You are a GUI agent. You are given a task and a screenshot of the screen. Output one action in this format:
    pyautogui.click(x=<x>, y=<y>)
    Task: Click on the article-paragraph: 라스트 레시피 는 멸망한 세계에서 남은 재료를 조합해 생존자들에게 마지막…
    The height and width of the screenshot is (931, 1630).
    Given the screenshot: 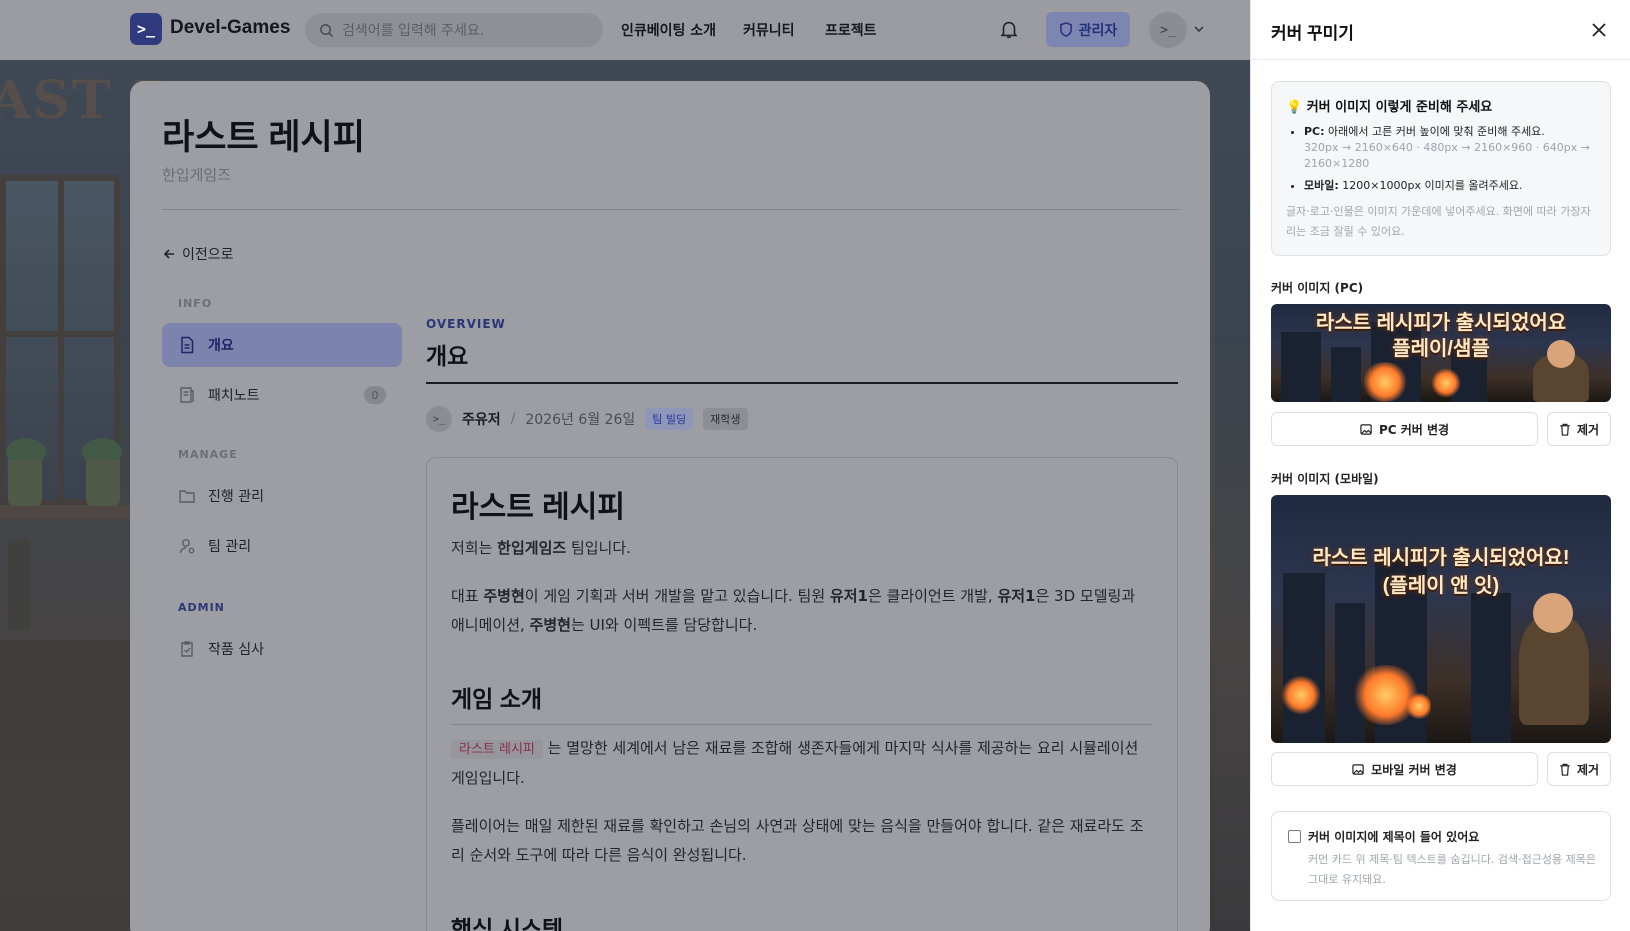 What is the action you would take?
    pyautogui.click(x=801, y=763)
    